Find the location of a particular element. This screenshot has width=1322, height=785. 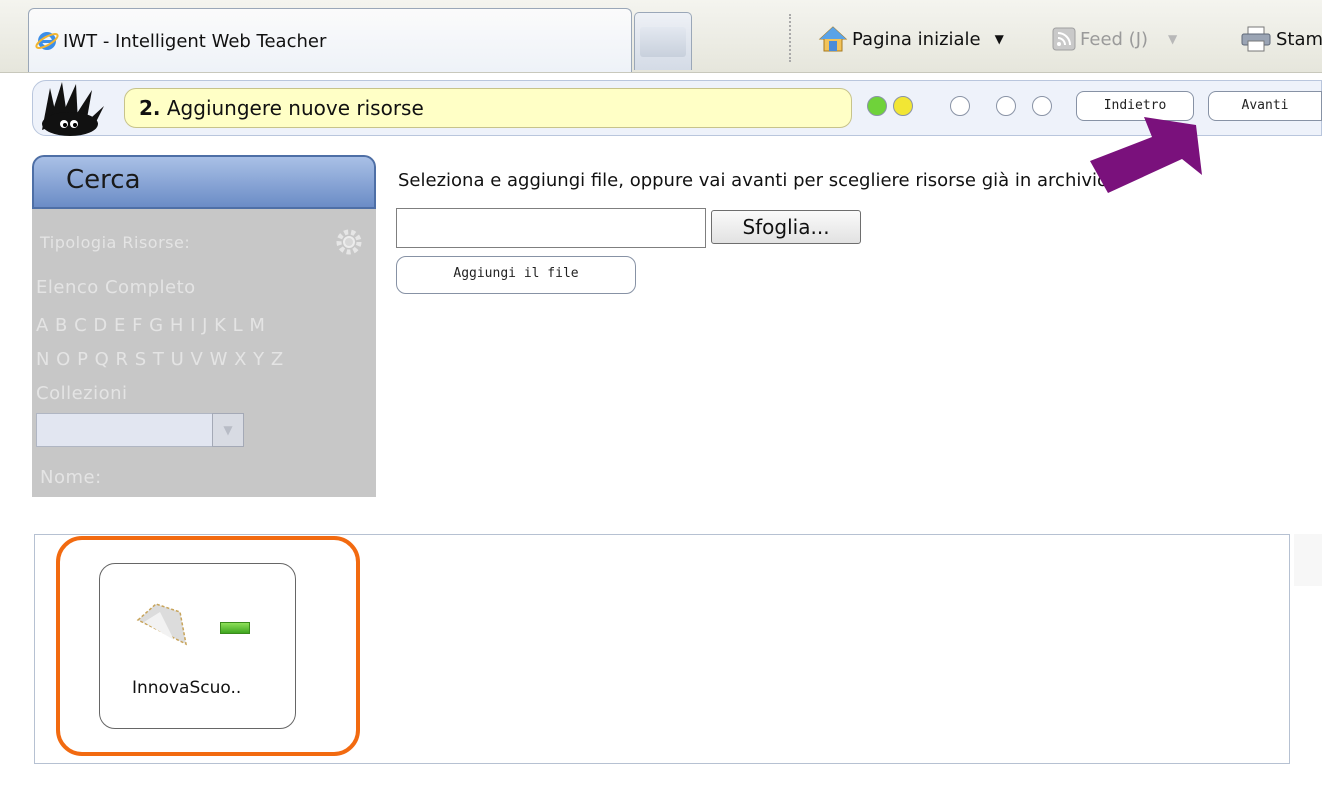

printer-icon is located at coordinates (1256, 39).